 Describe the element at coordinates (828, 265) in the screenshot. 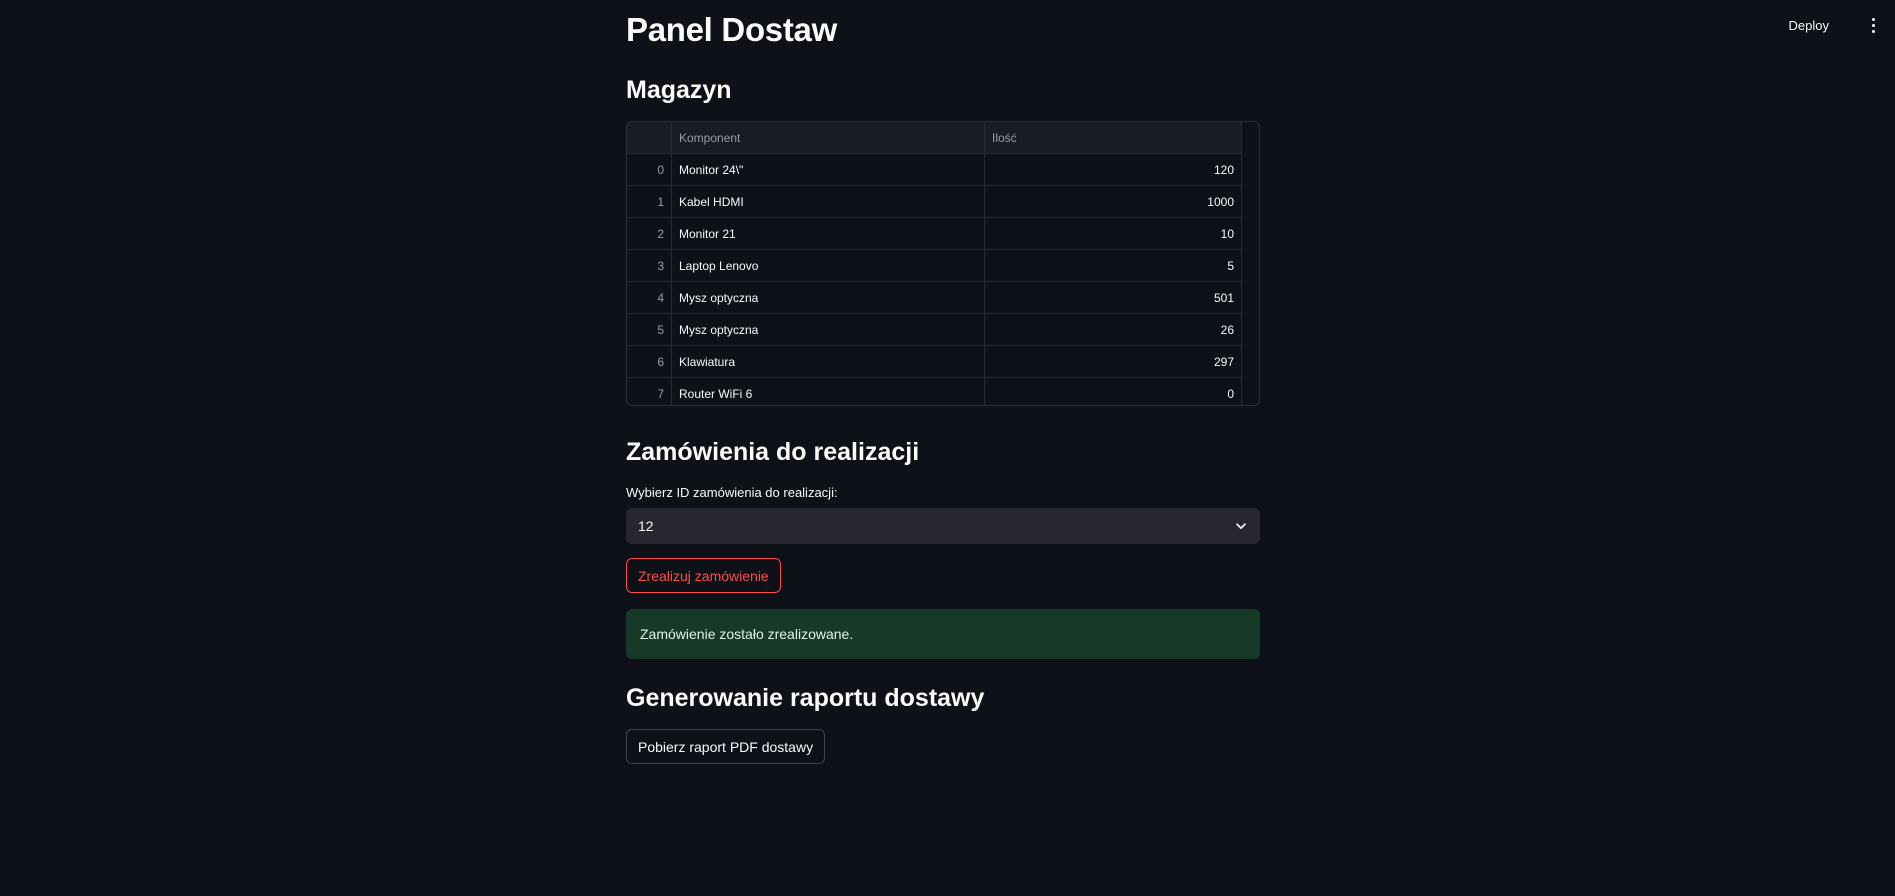

I see `component-cell: Laptop Lenovo` at that location.